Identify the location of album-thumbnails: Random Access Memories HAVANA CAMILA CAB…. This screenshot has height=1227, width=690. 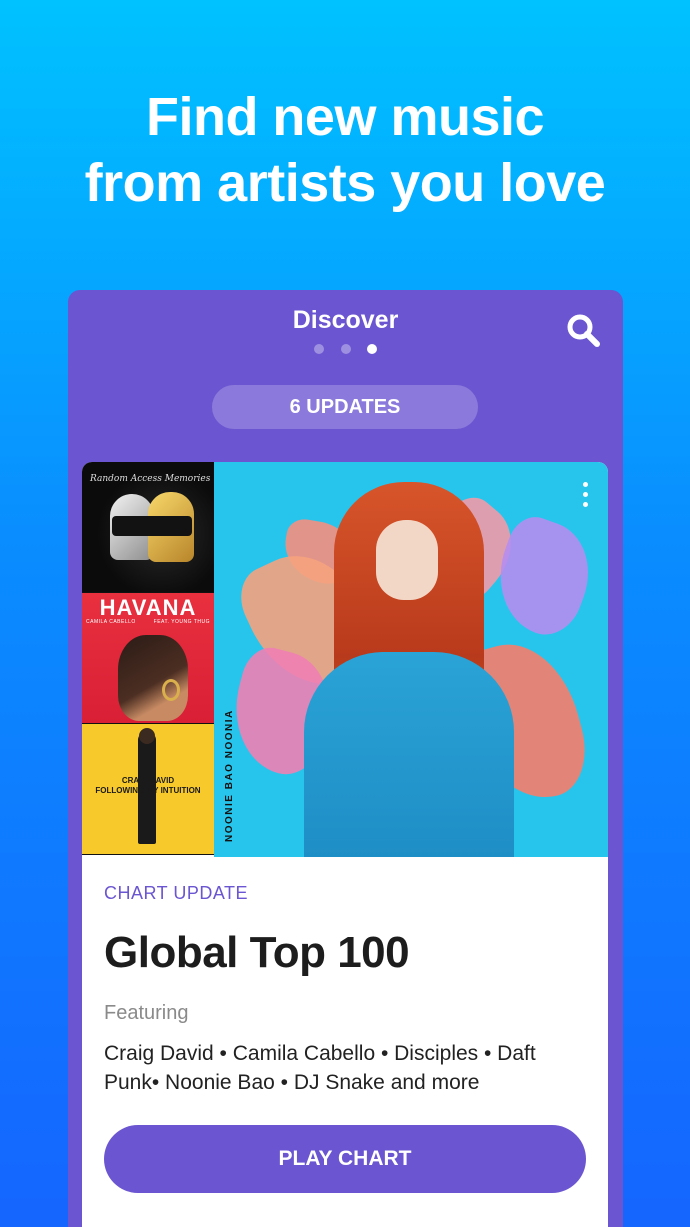
(148, 659).